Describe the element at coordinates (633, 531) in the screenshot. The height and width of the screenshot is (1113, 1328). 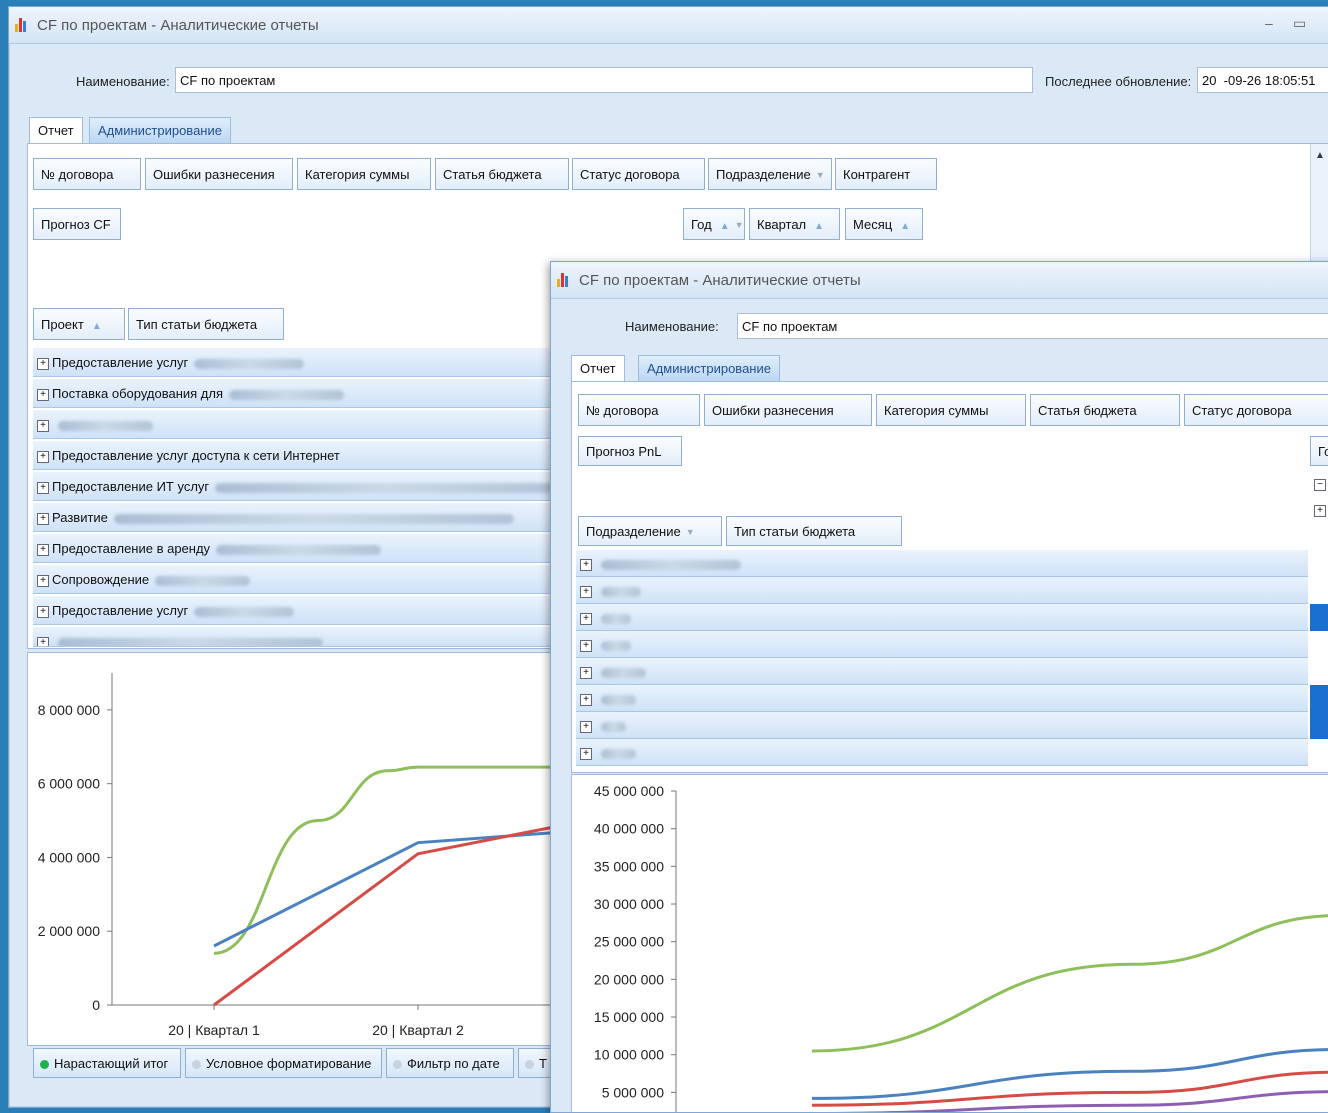
I see `row-field-department-label: Подразделение` at that location.